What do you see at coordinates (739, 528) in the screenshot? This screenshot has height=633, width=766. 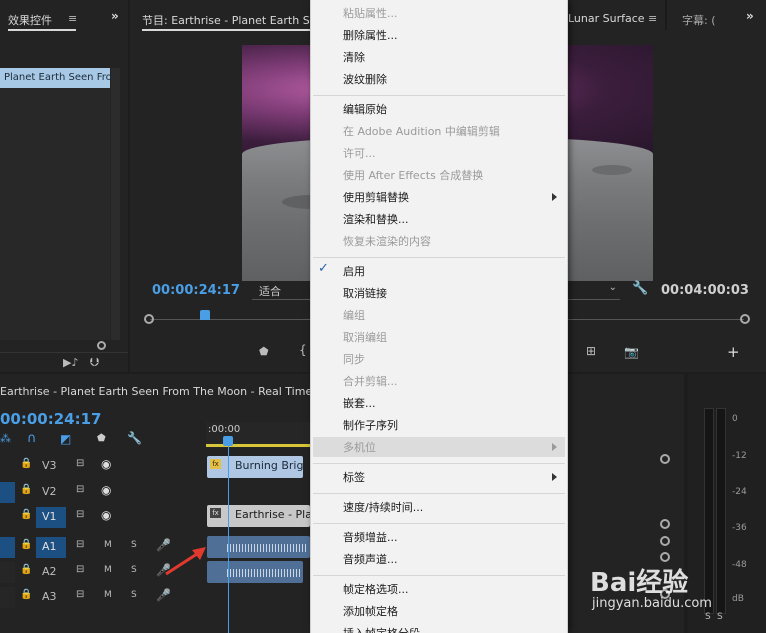 I see `meter-tick-label: -36` at bounding box center [739, 528].